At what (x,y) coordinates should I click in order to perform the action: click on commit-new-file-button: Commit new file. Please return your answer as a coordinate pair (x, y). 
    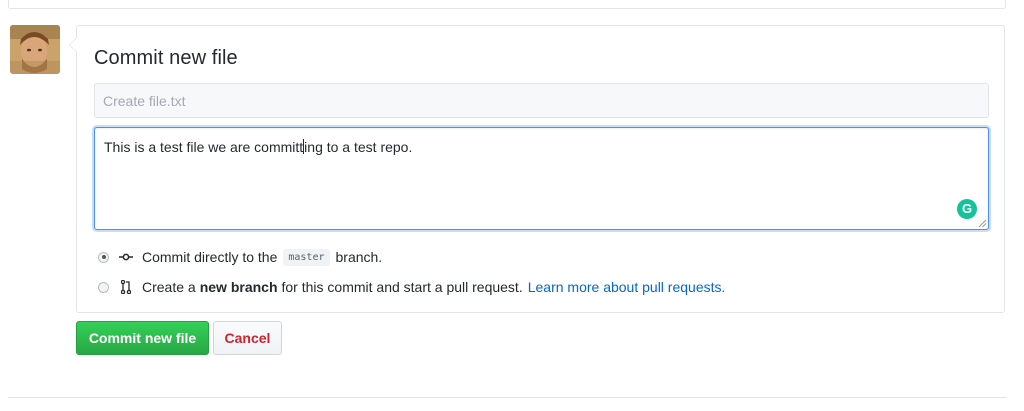
    Looking at the image, I should click on (142, 338).